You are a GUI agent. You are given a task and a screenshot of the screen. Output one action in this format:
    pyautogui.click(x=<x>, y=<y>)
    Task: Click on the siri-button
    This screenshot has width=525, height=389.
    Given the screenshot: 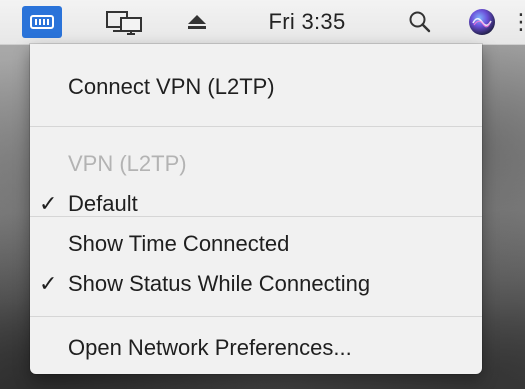 What is the action you would take?
    pyautogui.click(x=482, y=22)
    